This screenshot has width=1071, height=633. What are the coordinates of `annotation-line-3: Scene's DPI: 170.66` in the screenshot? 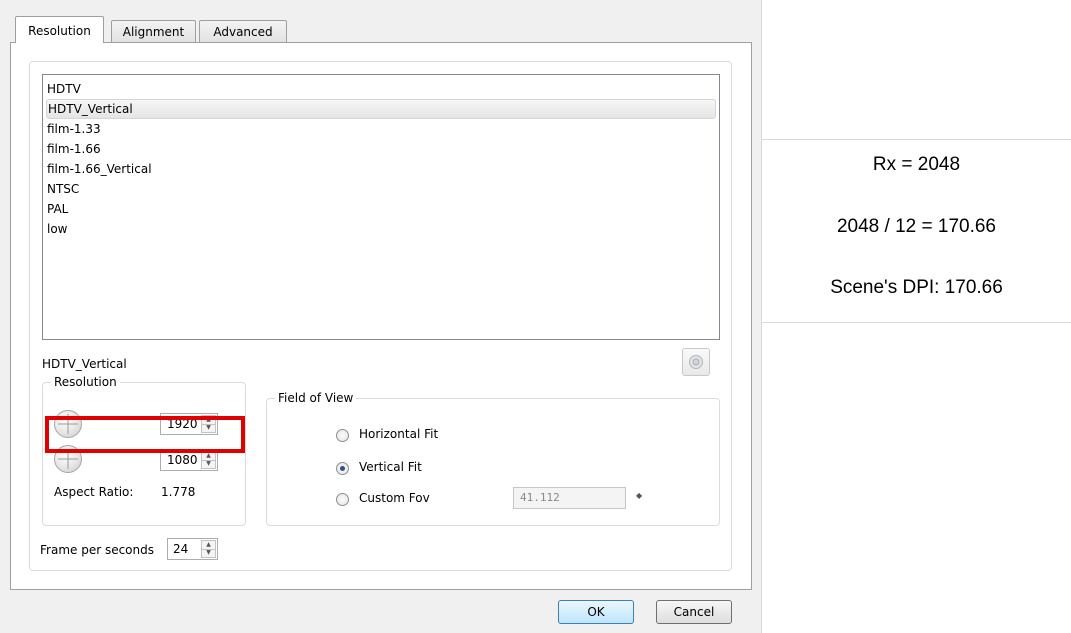 It's located at (916, 287).